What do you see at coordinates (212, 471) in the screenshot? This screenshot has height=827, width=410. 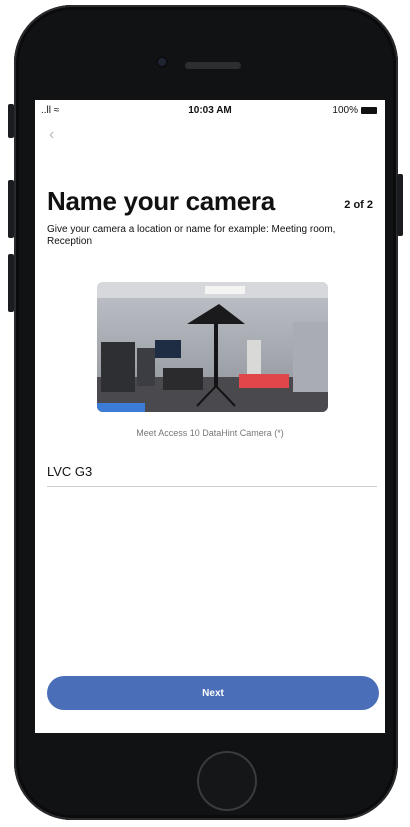 I see `camera-name-input` at bounding box center [212, 471].